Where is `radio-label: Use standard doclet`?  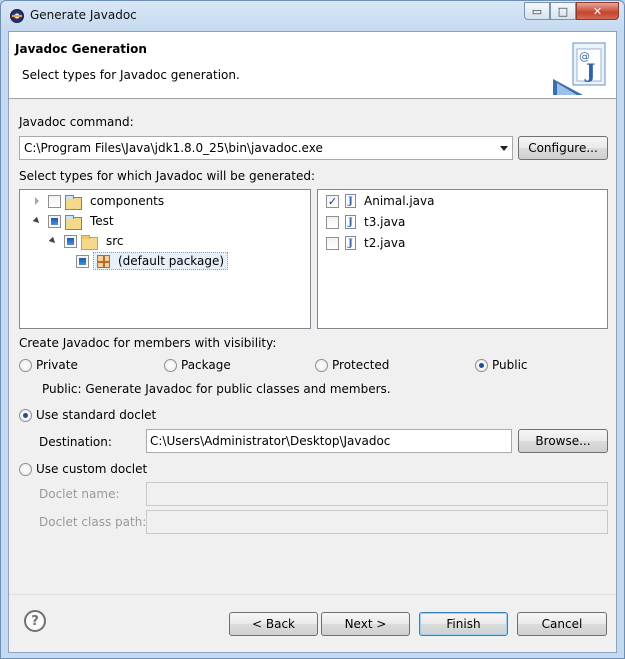
radio-label: Use standard doclet is located at coordinates (96, 415).